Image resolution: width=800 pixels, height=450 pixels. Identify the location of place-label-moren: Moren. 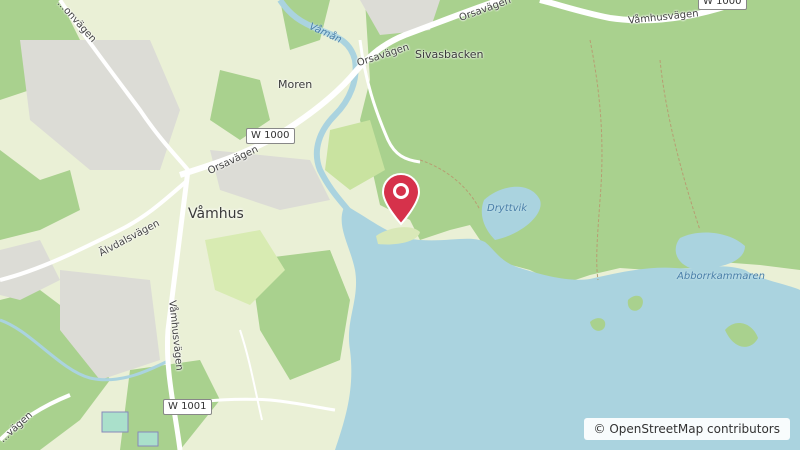
(295, 84).